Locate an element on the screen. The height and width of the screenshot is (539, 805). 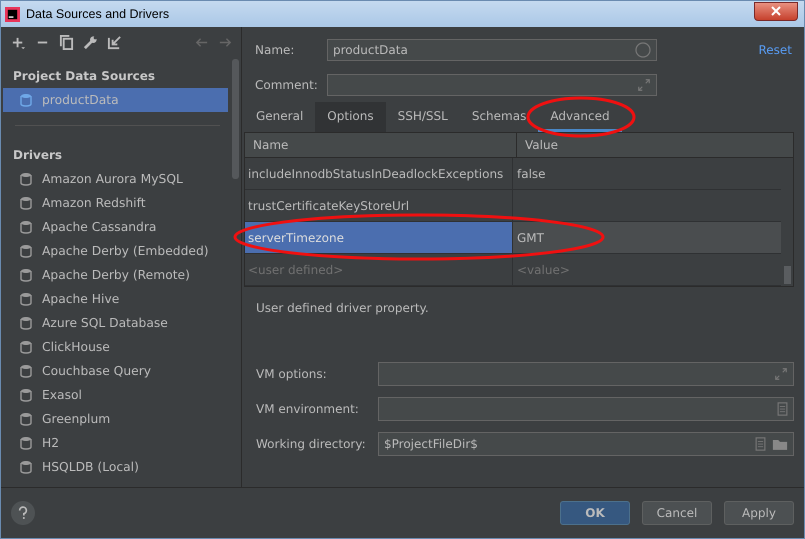
folder-icon is located at coordinates (780, 444).